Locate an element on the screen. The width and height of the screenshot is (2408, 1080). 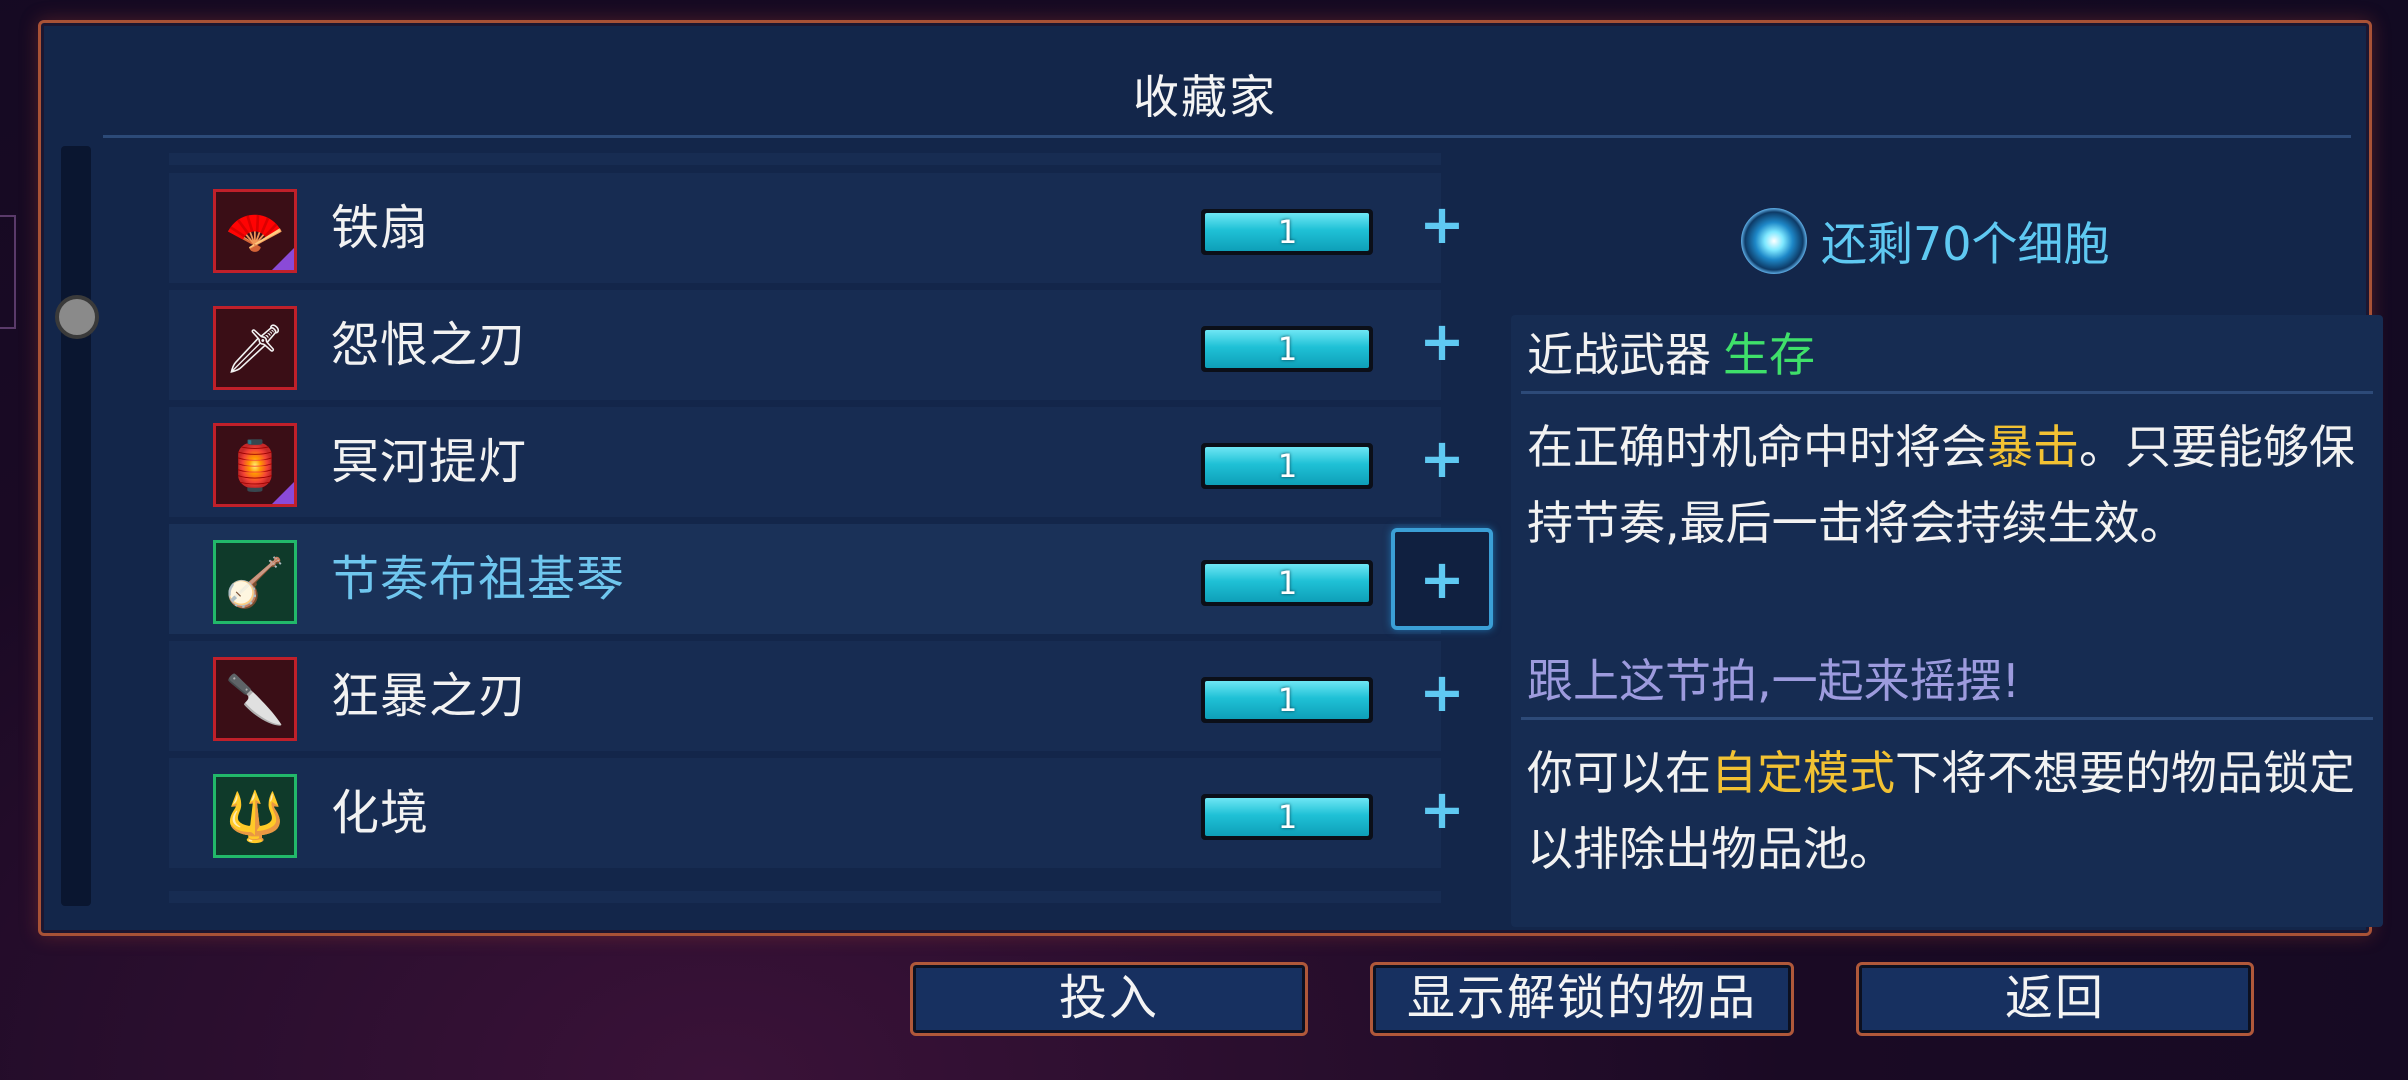
critical-keyword: 暴击 is located at coordinates (2033, 447).